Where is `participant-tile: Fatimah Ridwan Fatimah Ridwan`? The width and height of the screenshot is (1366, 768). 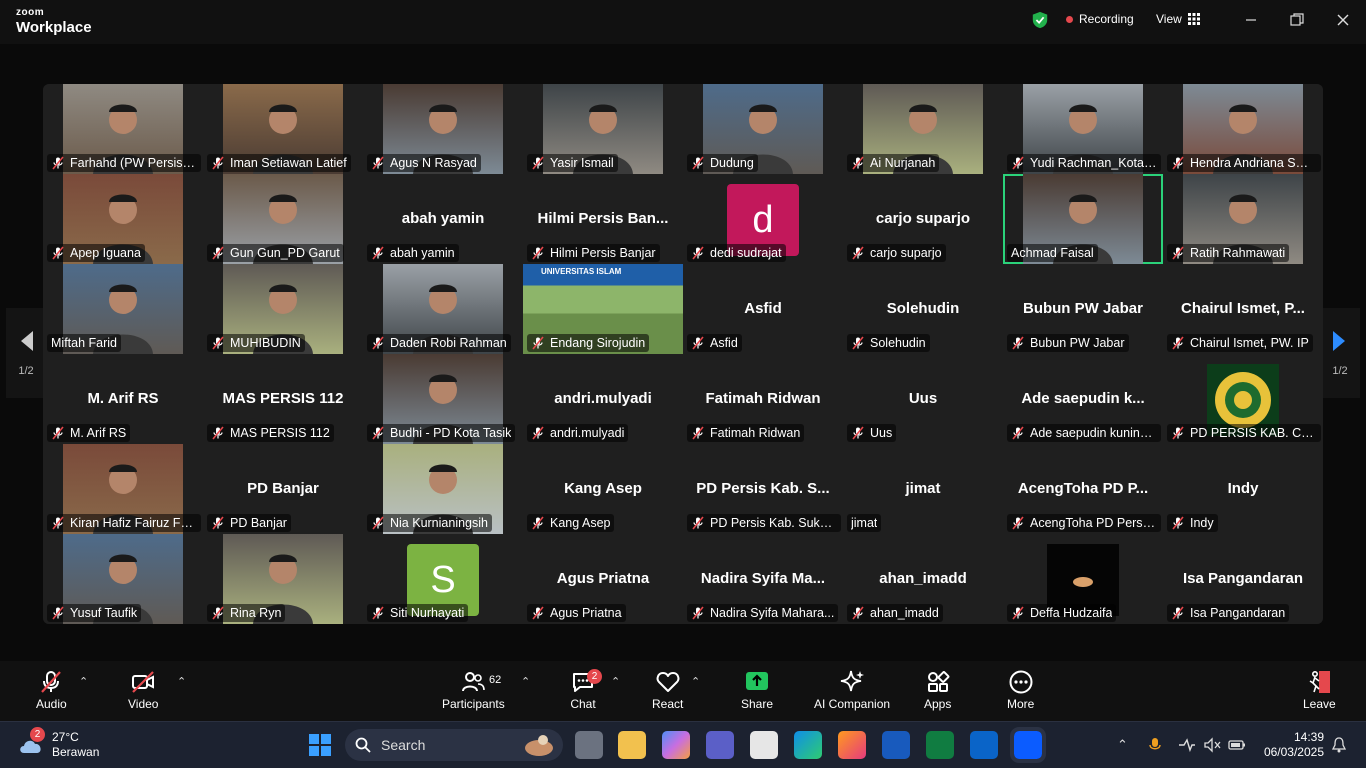 participant-tile: Fatimah Ridwan Fatimah Ridwan is located at coordinates (763, 399).